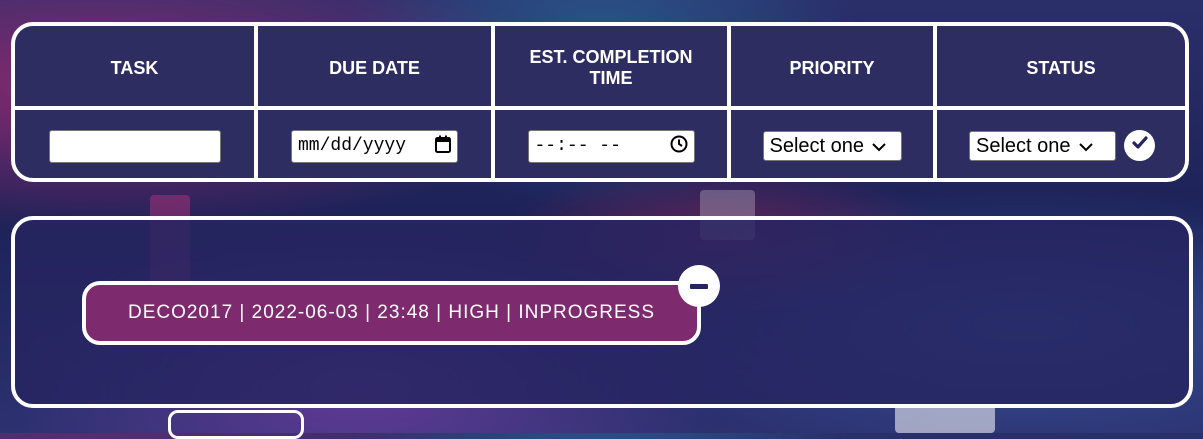 This screenshot has width=1203, height=439. I want to click on header-status: STATUS, so click(1061, 66).